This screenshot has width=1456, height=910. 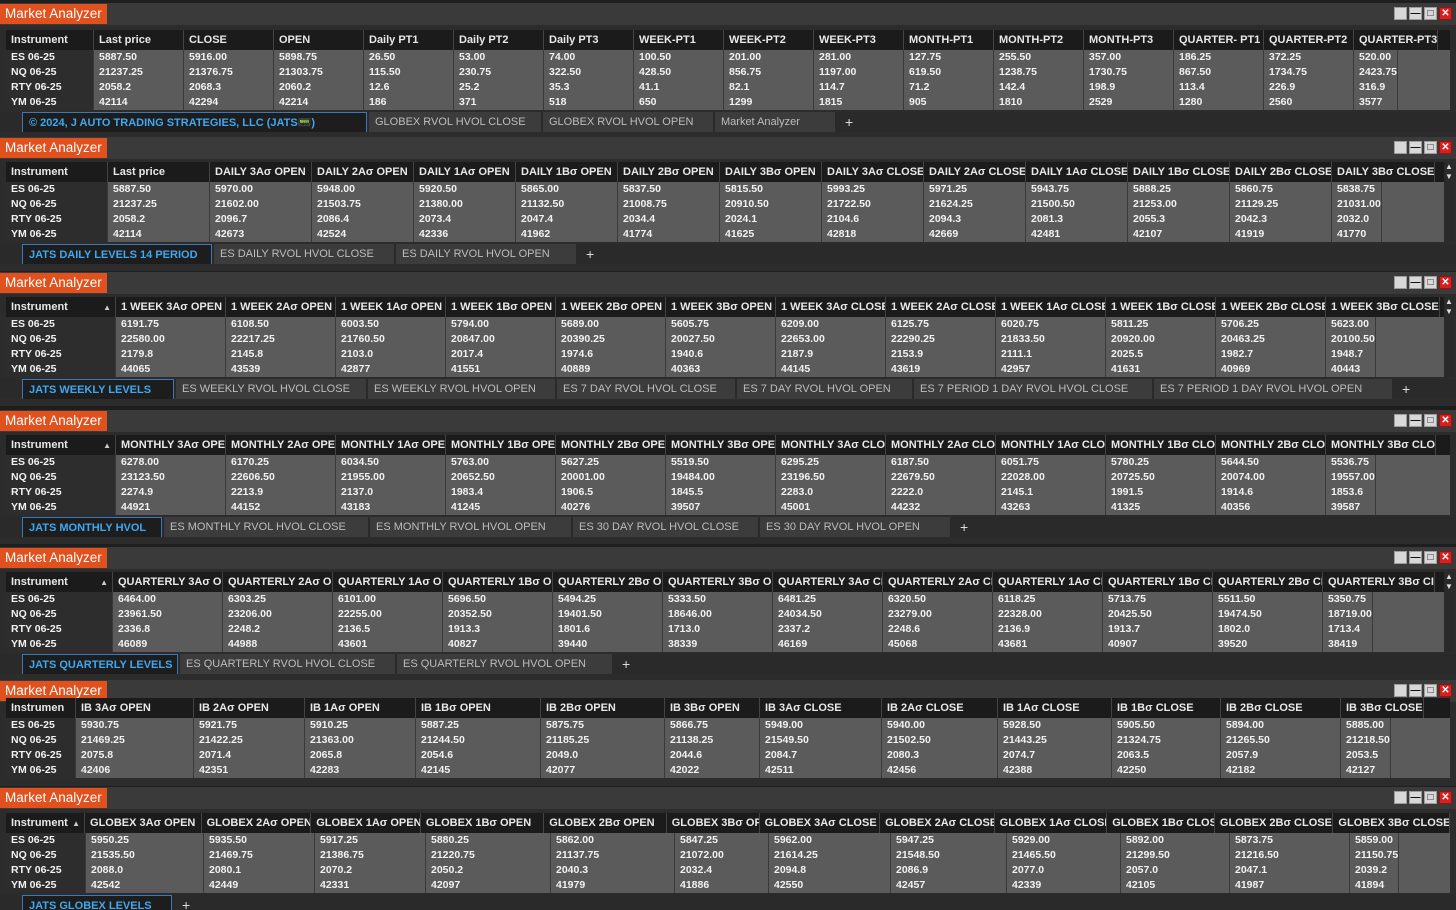 What do you see at coordinates (280, 462) in the screenshot?
I see `value-cell: 6170.25` at bounding box center [280, 462].